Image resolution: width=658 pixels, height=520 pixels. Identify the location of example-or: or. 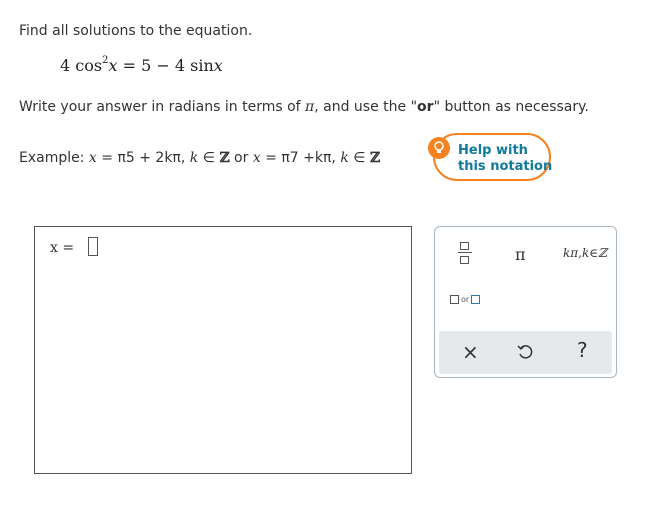
(241, 158).